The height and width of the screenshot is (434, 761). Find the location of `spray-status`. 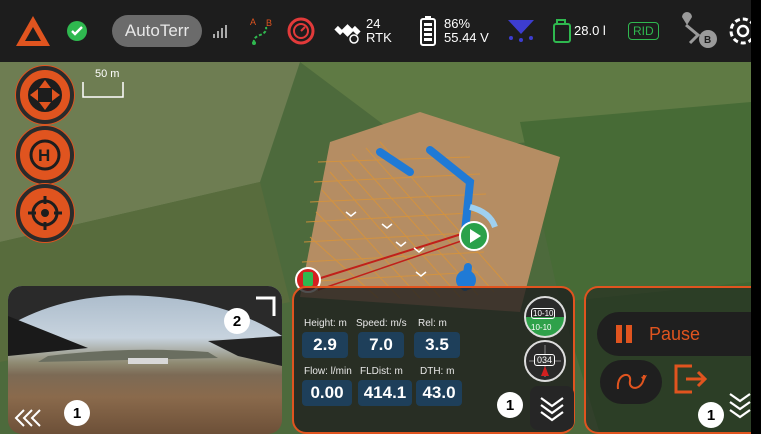

spray-status is located at coordinates (521, 31).